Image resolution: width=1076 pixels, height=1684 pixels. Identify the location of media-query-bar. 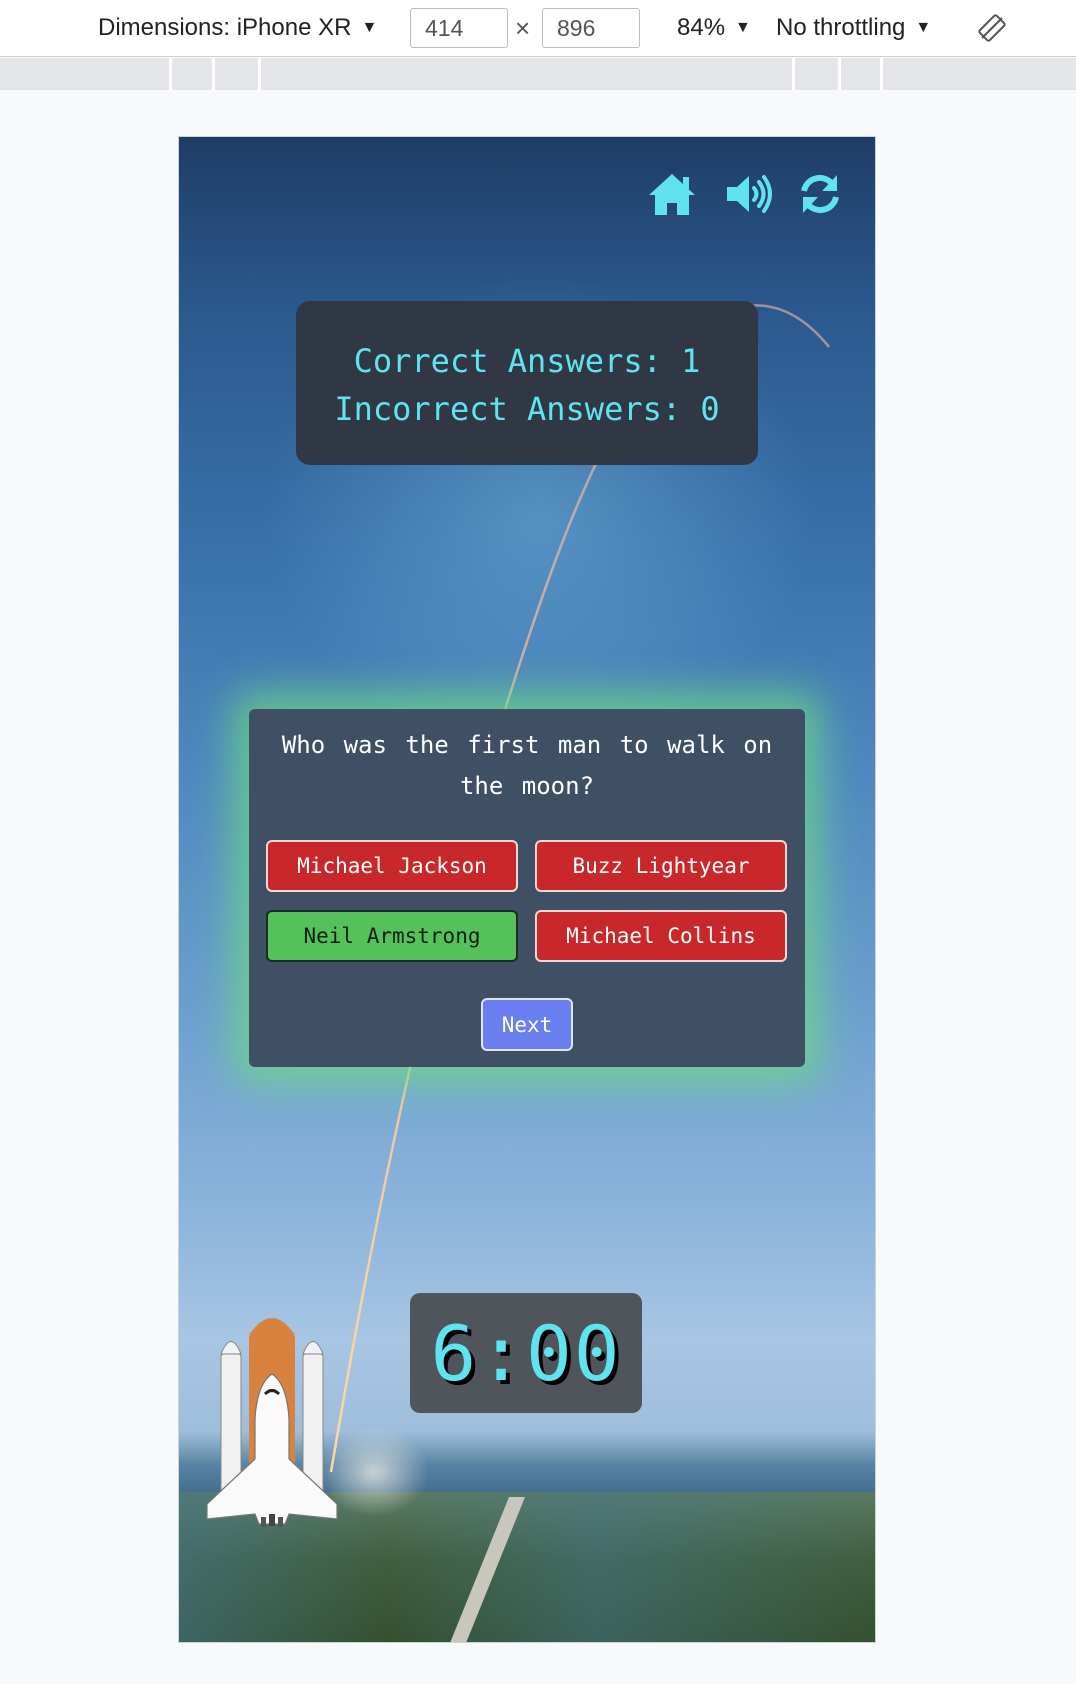
(538, 74).